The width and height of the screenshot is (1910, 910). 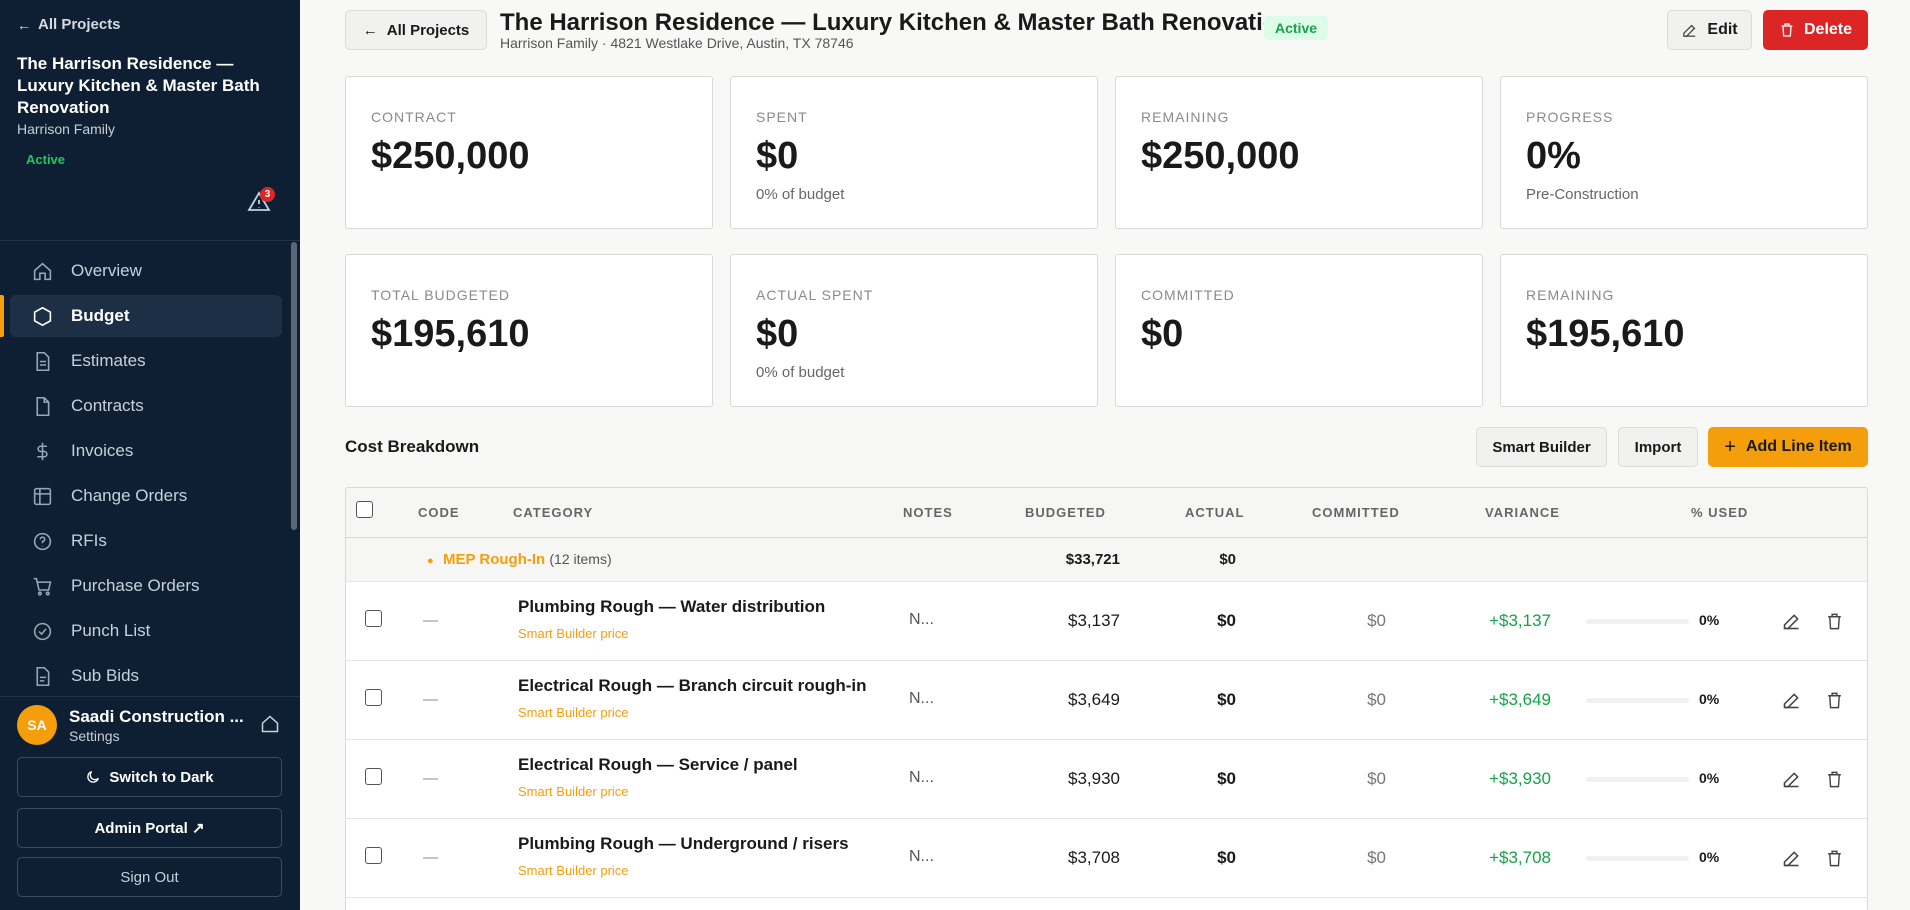 I want to click on select-all-checkbox, so click(x=364, y=509).